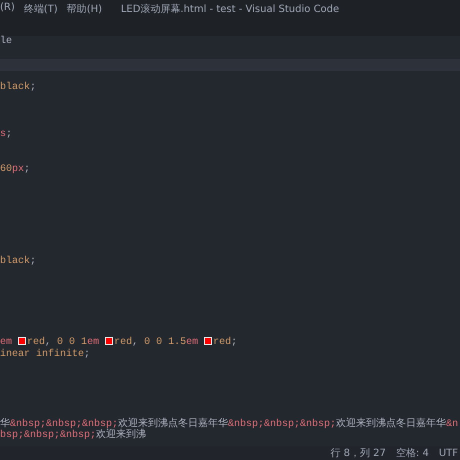 The image size is (460, 460). Describe the element at coordinates (7, 42) in the screenshot. I see `code-line: le` at that location.